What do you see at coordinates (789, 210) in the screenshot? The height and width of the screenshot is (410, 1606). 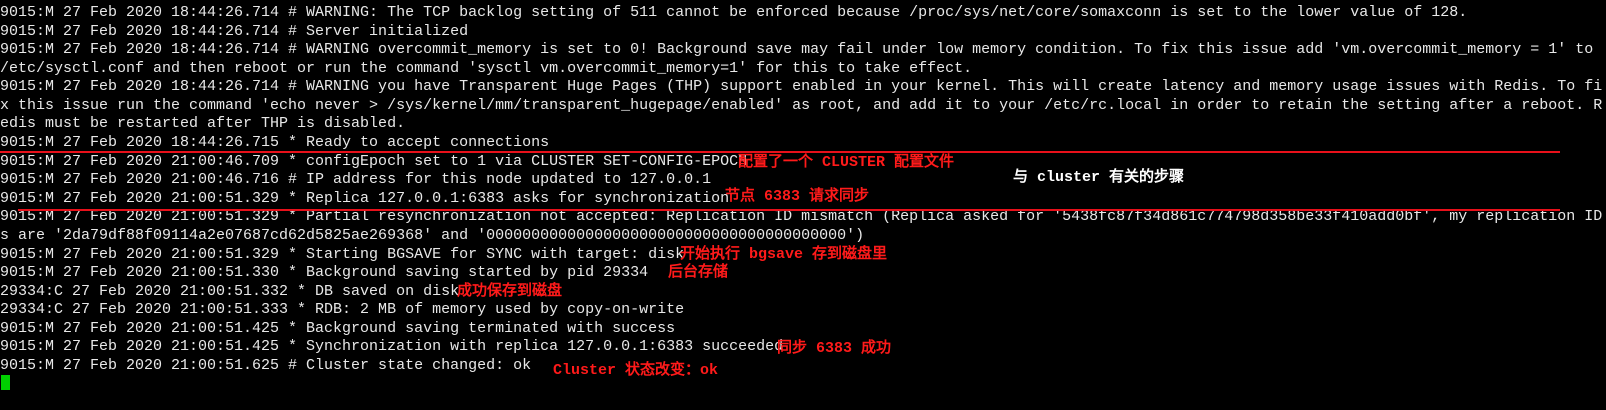 I see `annotation-underline-bottom` at bounding box center [789, 210].